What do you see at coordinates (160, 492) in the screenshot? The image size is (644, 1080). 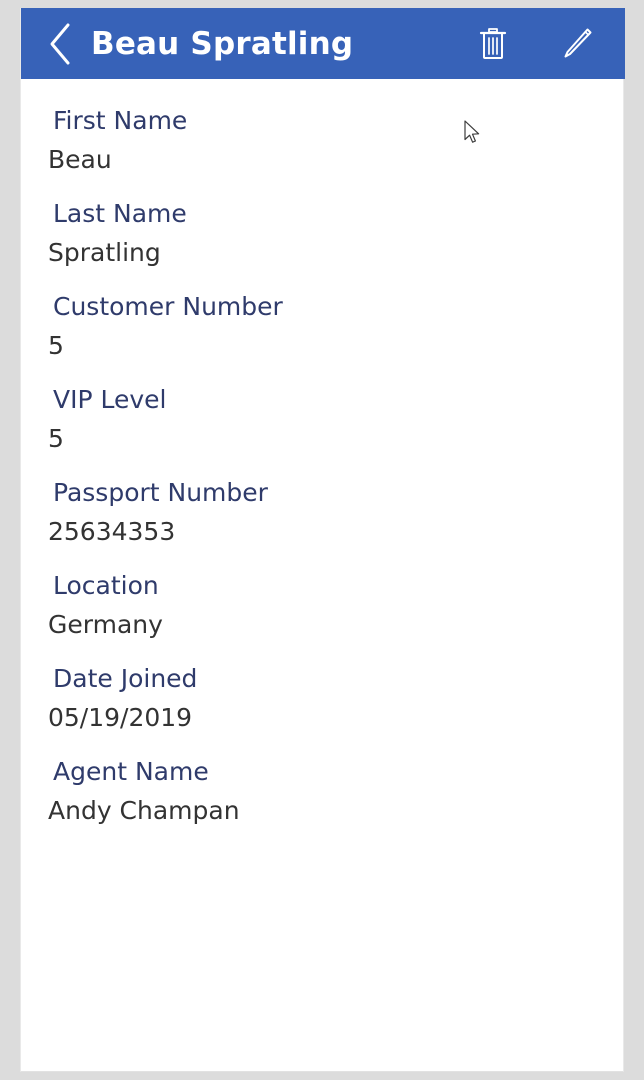 I see `field-label: Passport Number` at bounding box center [160, 492].